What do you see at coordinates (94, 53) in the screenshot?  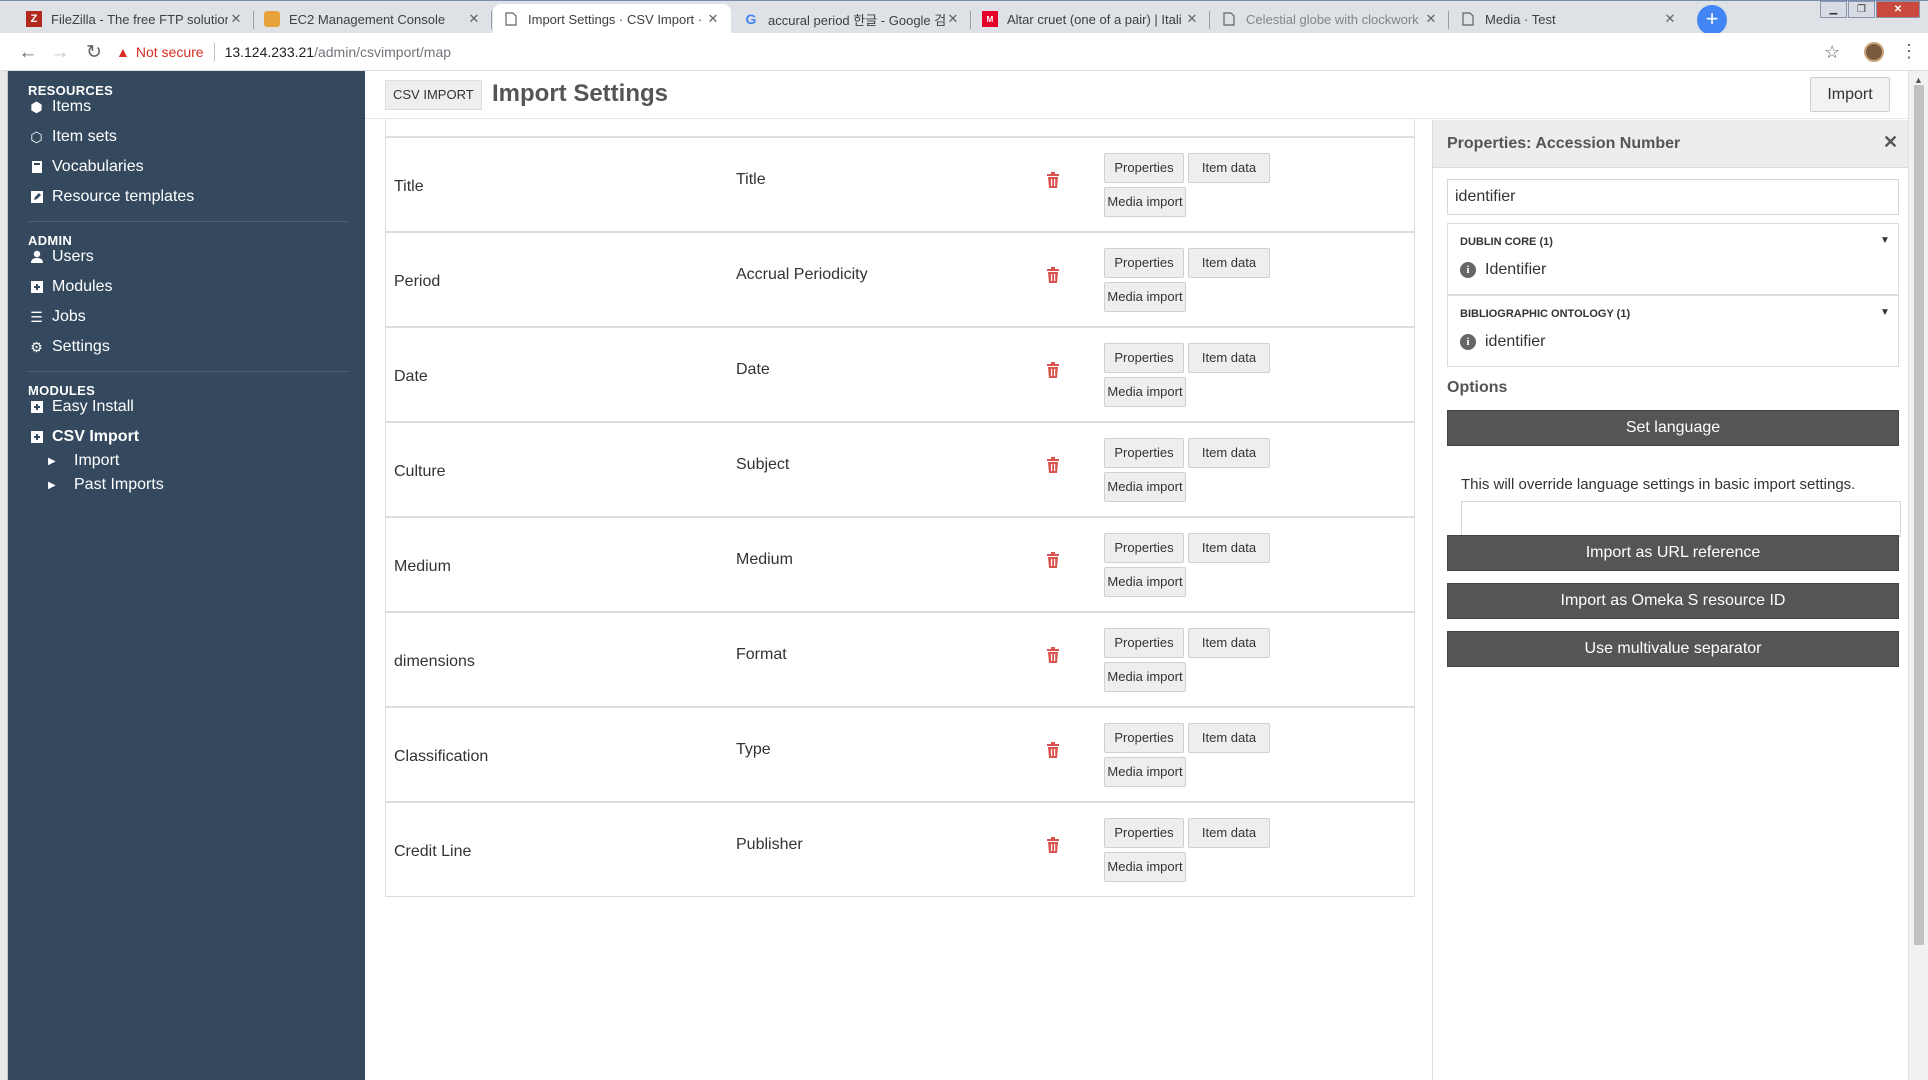 I see `reload-icon: ↻` at bounding box center [94, 53].